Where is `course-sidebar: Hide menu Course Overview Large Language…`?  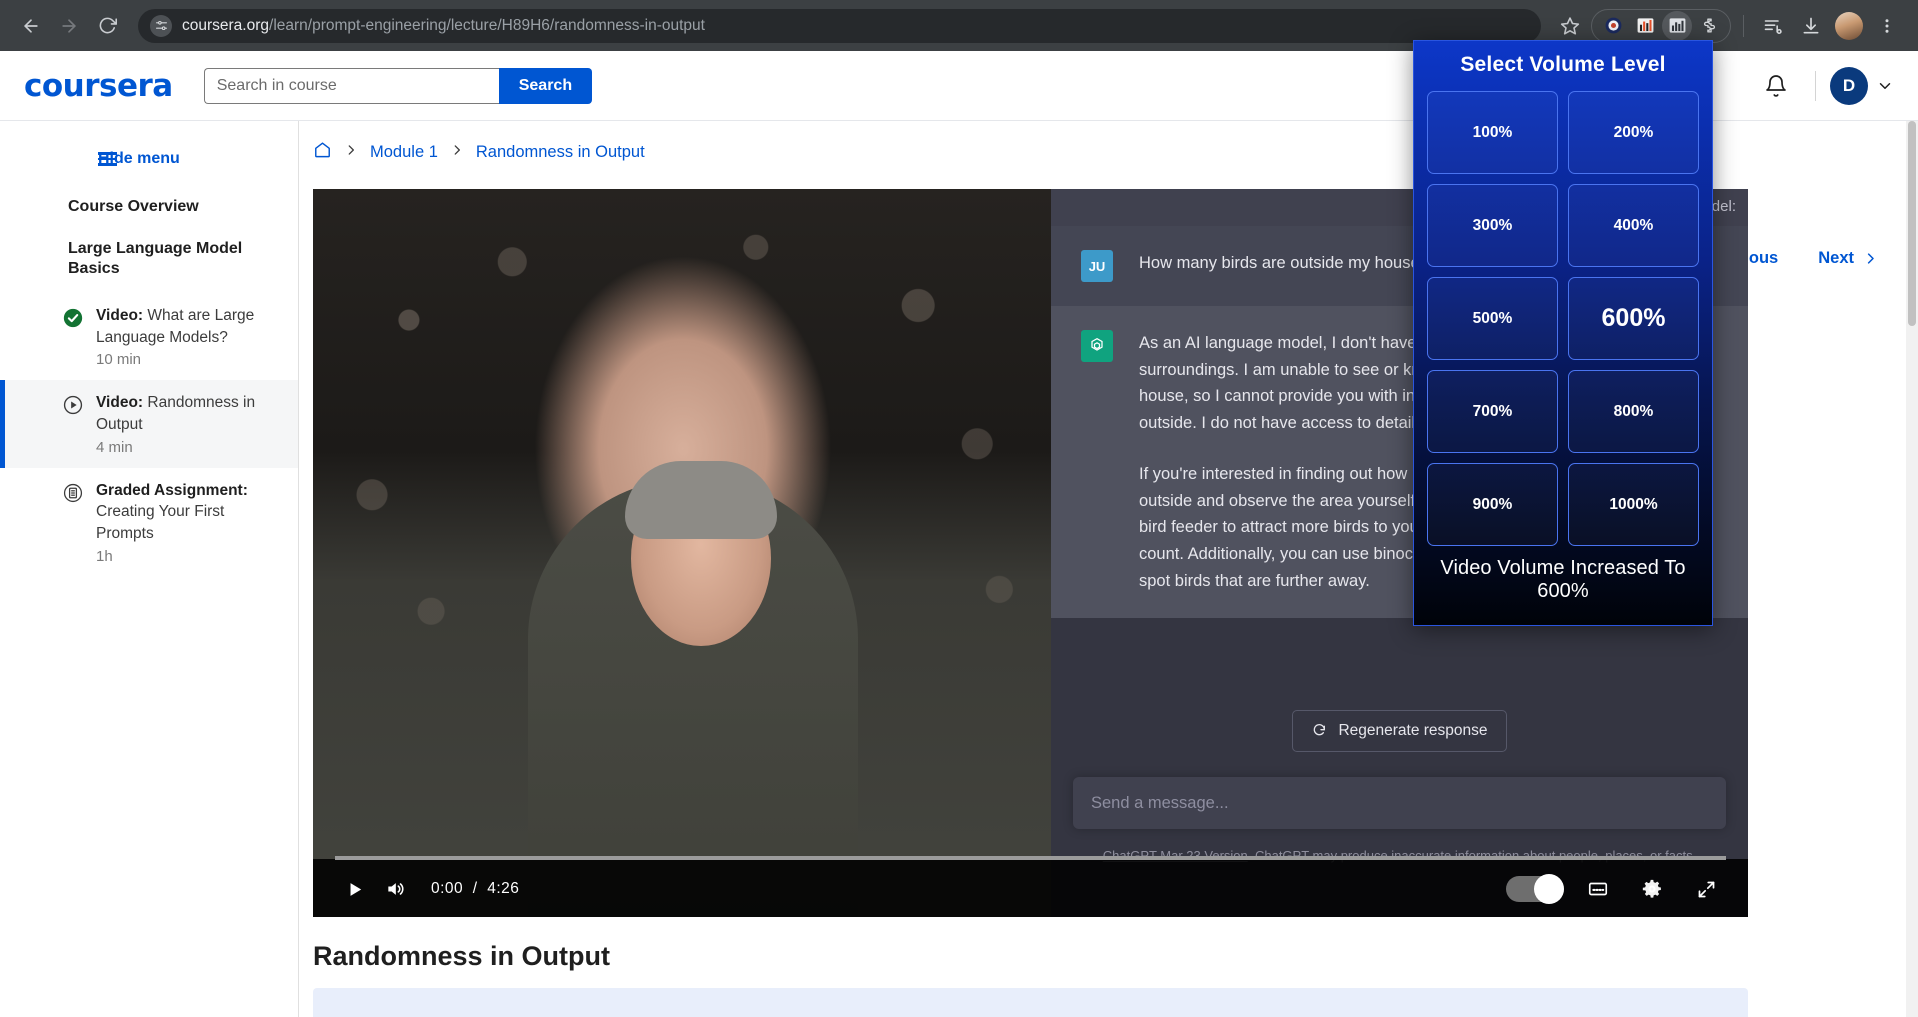 course-sidebar: Hide menu Course Overview Large Language… is located at coordinates (149, 569).